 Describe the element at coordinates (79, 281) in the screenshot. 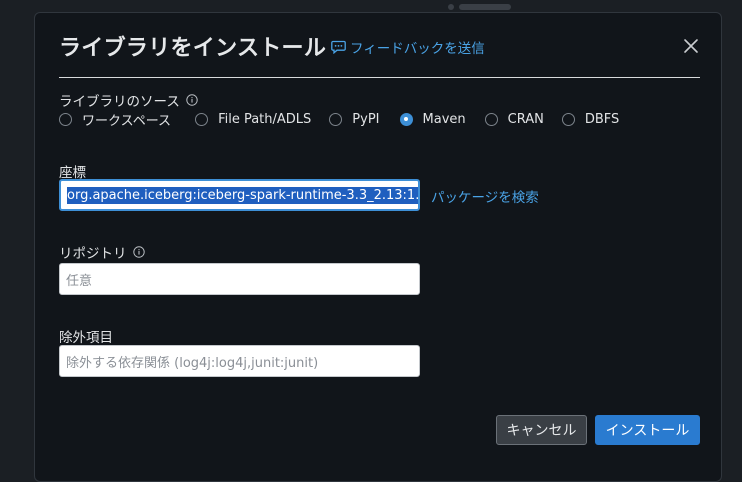

I see `repository-placeholder: 任意` at that location.